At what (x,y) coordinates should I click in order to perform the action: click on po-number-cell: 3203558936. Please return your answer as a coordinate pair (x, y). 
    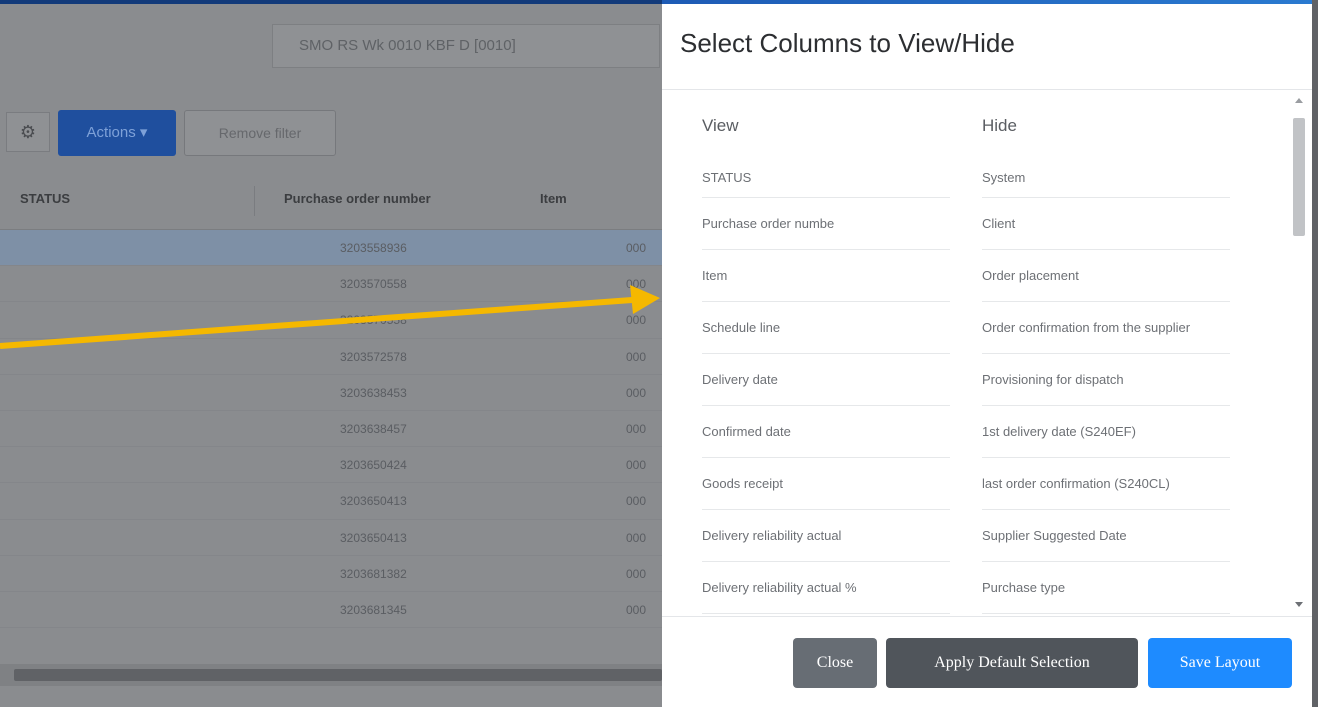
    Looking at the image, I should click on (373, 248).